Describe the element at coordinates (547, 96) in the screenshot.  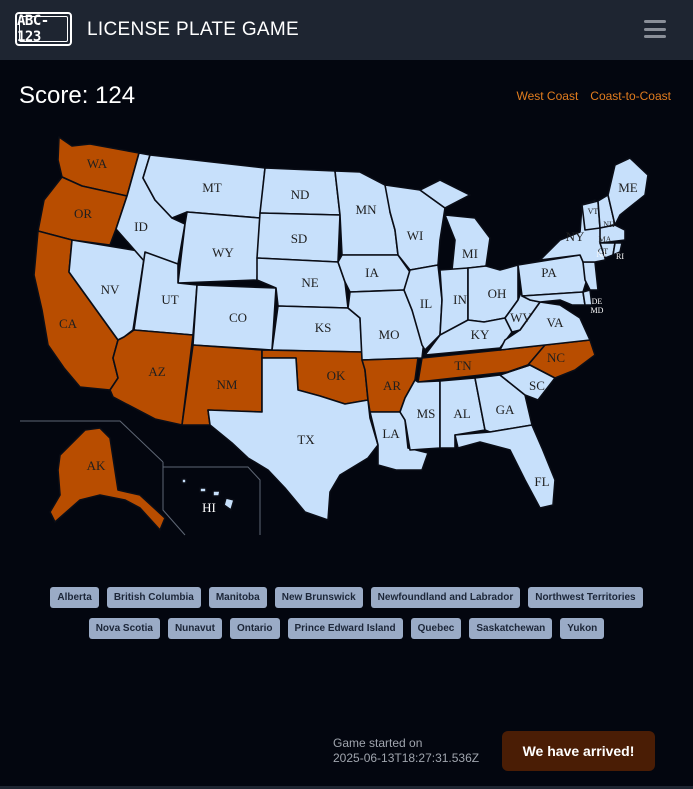
I see `filter-west-coast: West Coast` at that location.